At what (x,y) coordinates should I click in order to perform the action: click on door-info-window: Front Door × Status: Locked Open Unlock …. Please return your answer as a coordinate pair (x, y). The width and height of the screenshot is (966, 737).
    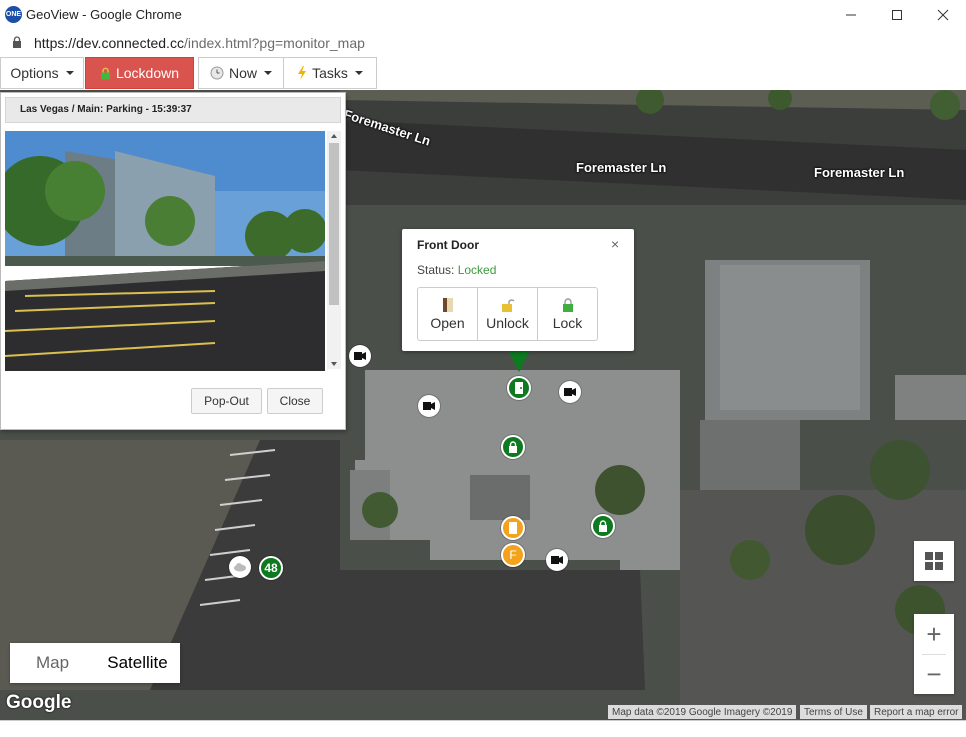
    Looking at the image, I should click on (518, 290).